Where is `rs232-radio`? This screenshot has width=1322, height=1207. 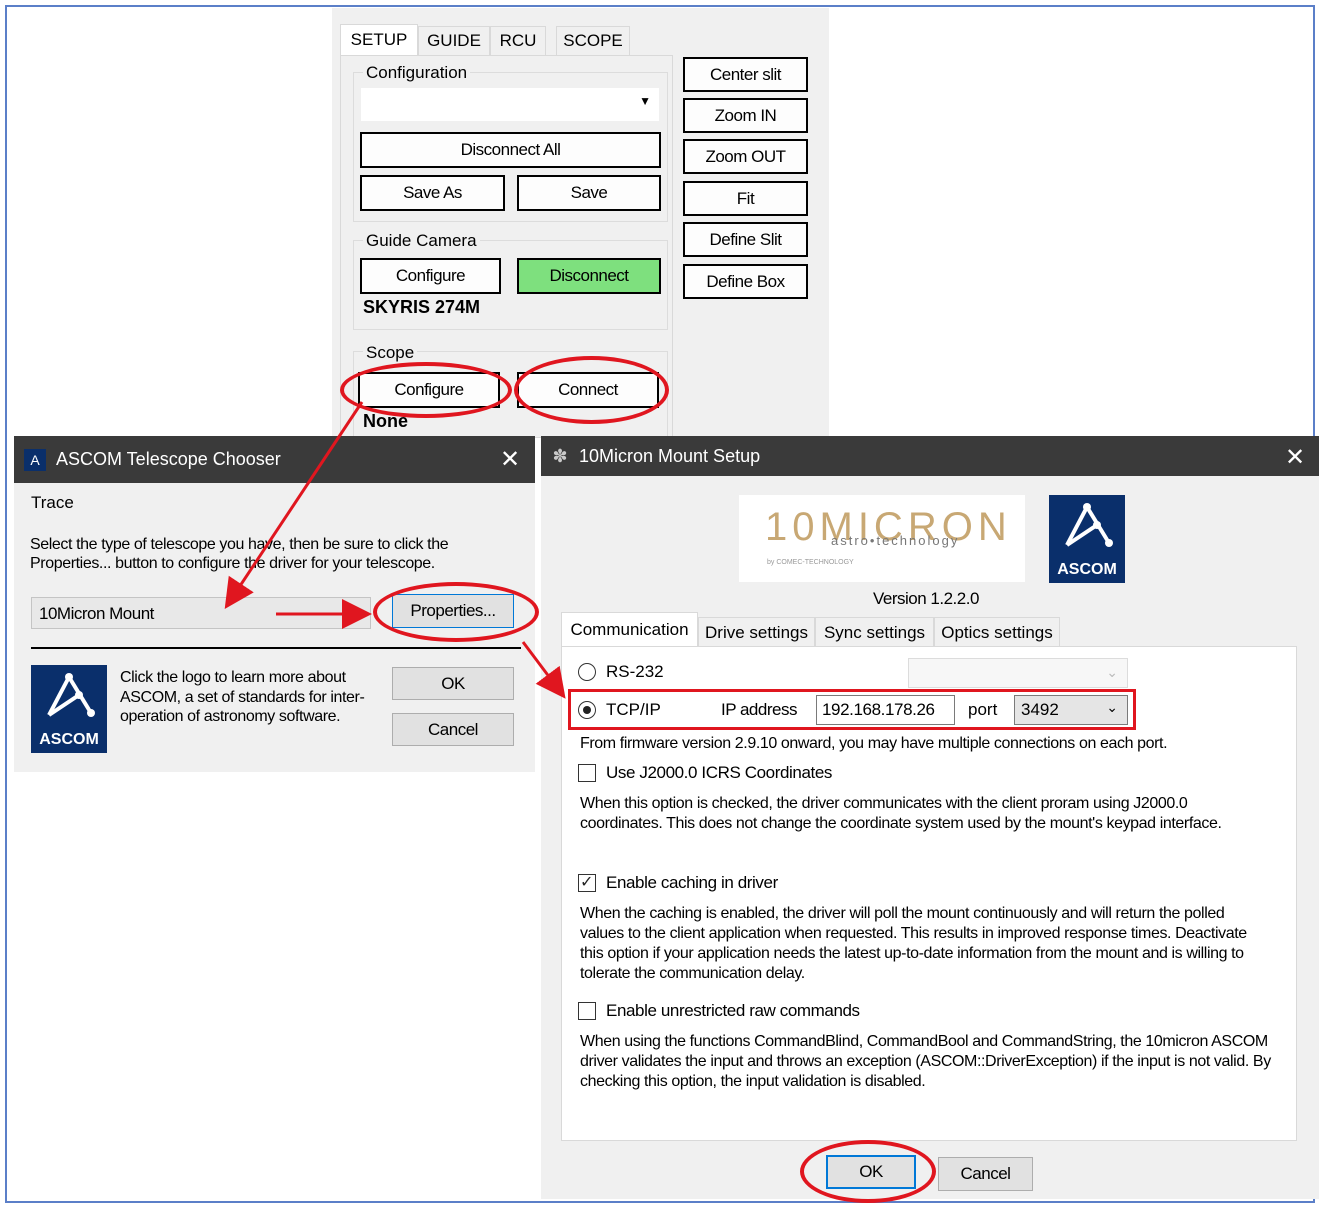
rs232-radio is located at coordinates (587, 672).